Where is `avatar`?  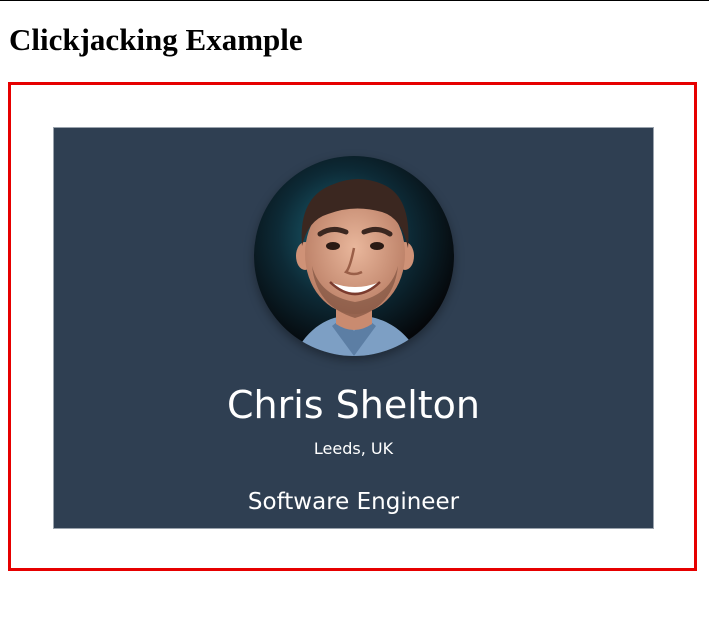 avatar is located at coordinates (354, 256).